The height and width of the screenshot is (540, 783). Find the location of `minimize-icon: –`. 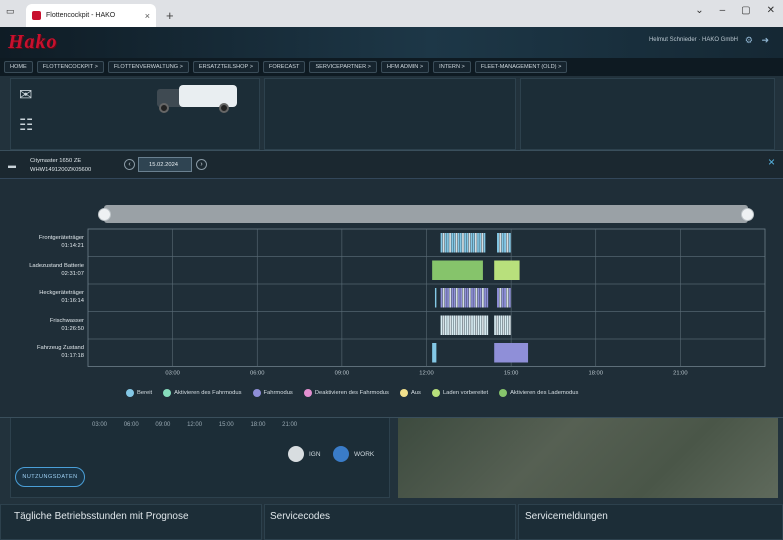

minimize-icon: – is located at coordinates (723, 10).